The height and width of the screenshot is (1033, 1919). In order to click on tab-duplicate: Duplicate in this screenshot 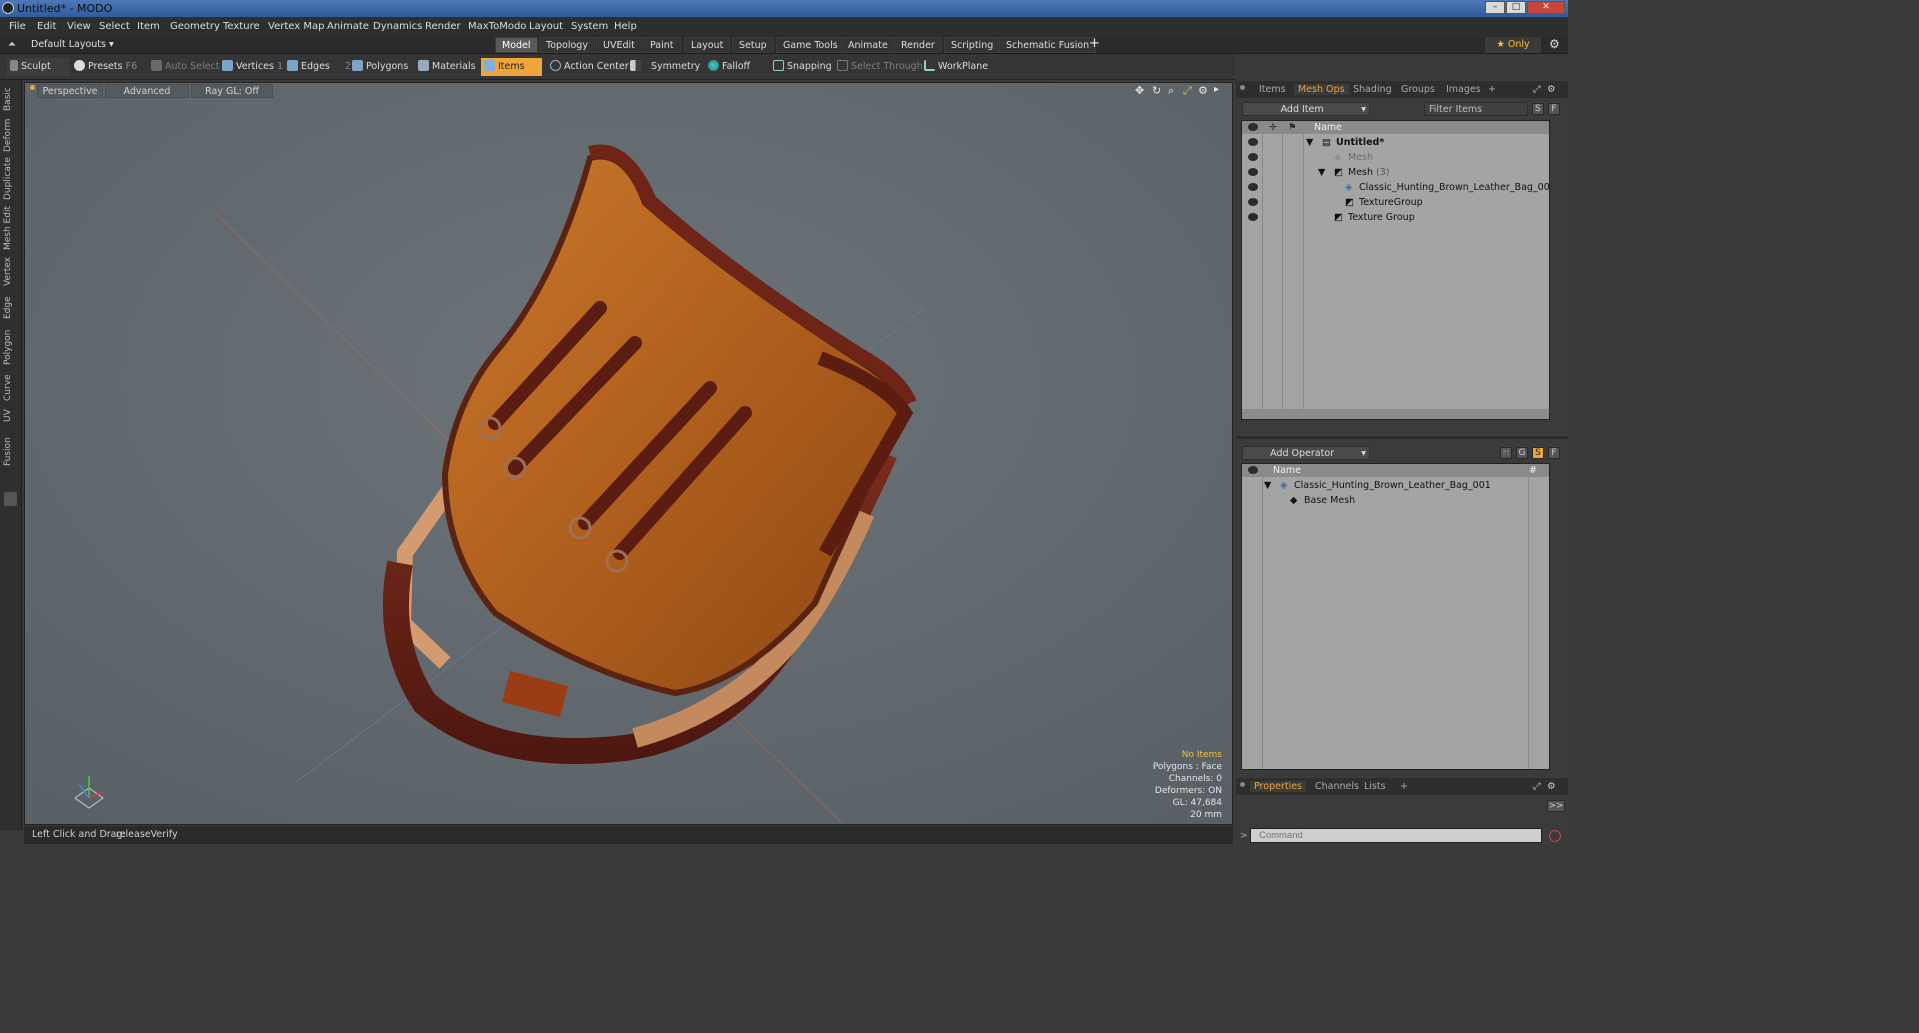, I will do `click(10, 178)`.